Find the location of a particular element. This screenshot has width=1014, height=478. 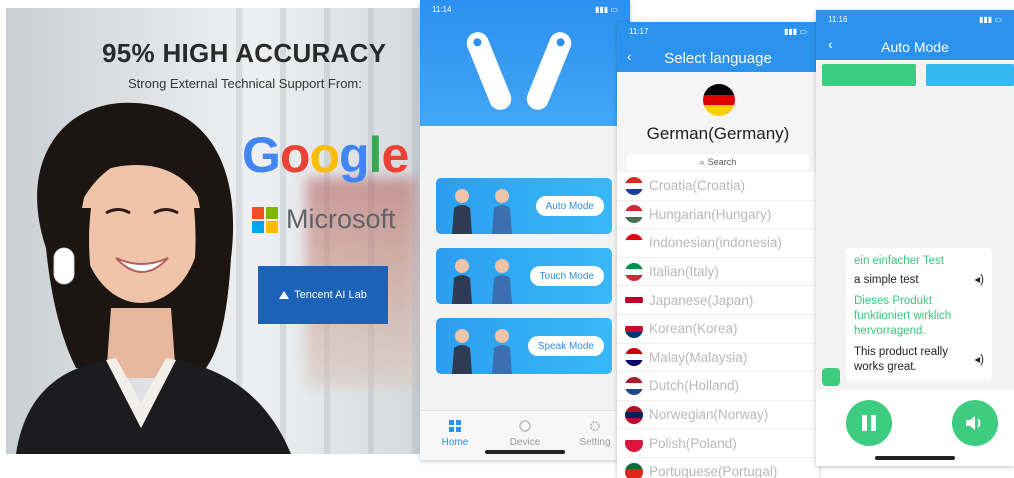

home-grid-icon is located at coordinates (455, 426).